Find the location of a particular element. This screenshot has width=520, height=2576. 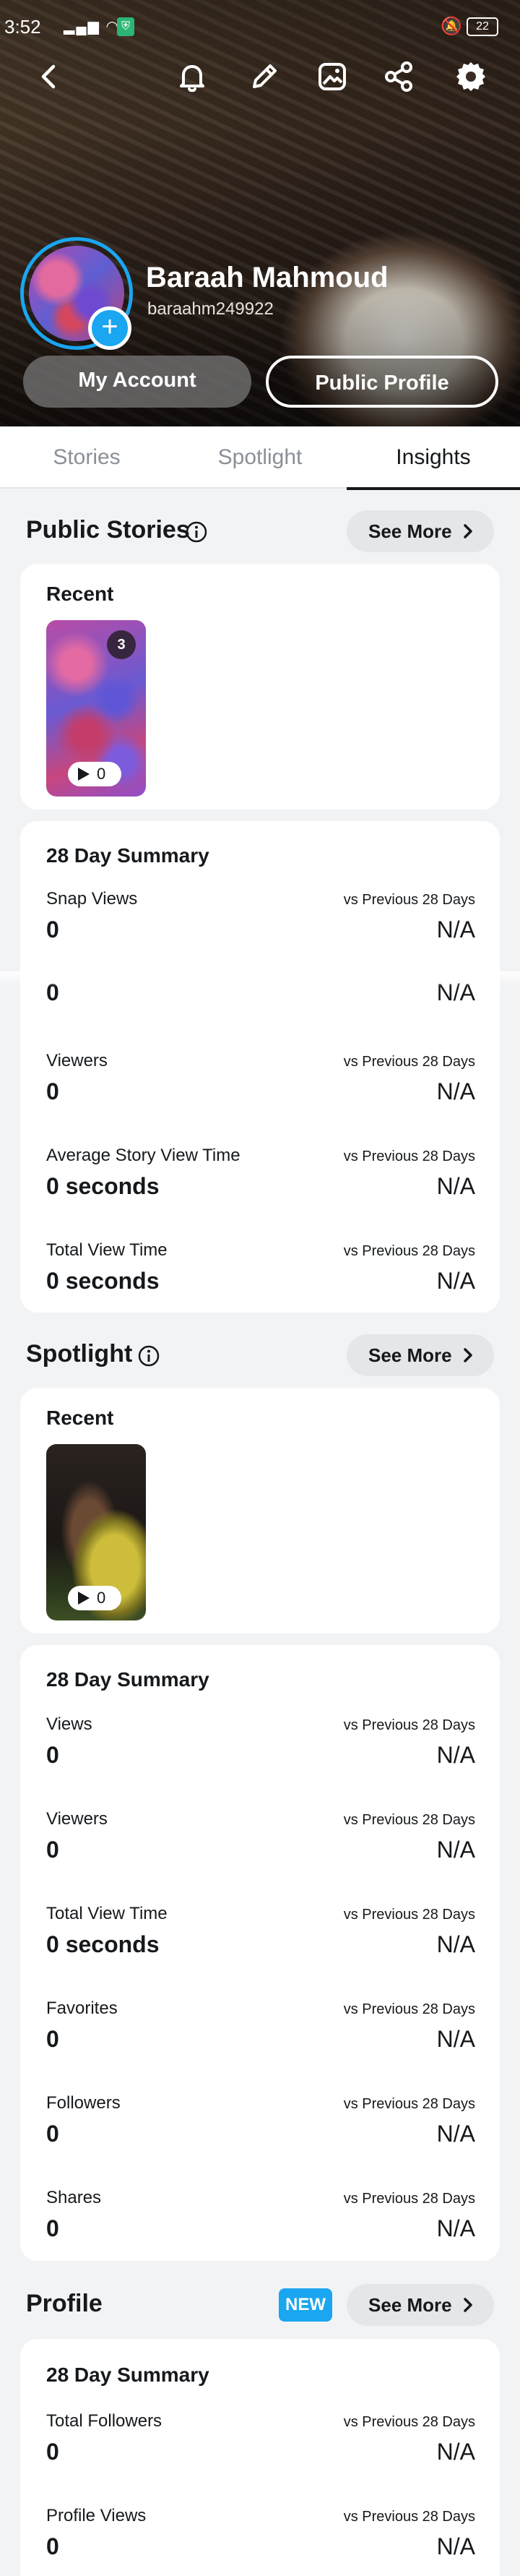

metric-views: Views 0 vs Previous 28 Days N/A is located at coordinates (260, 1754).